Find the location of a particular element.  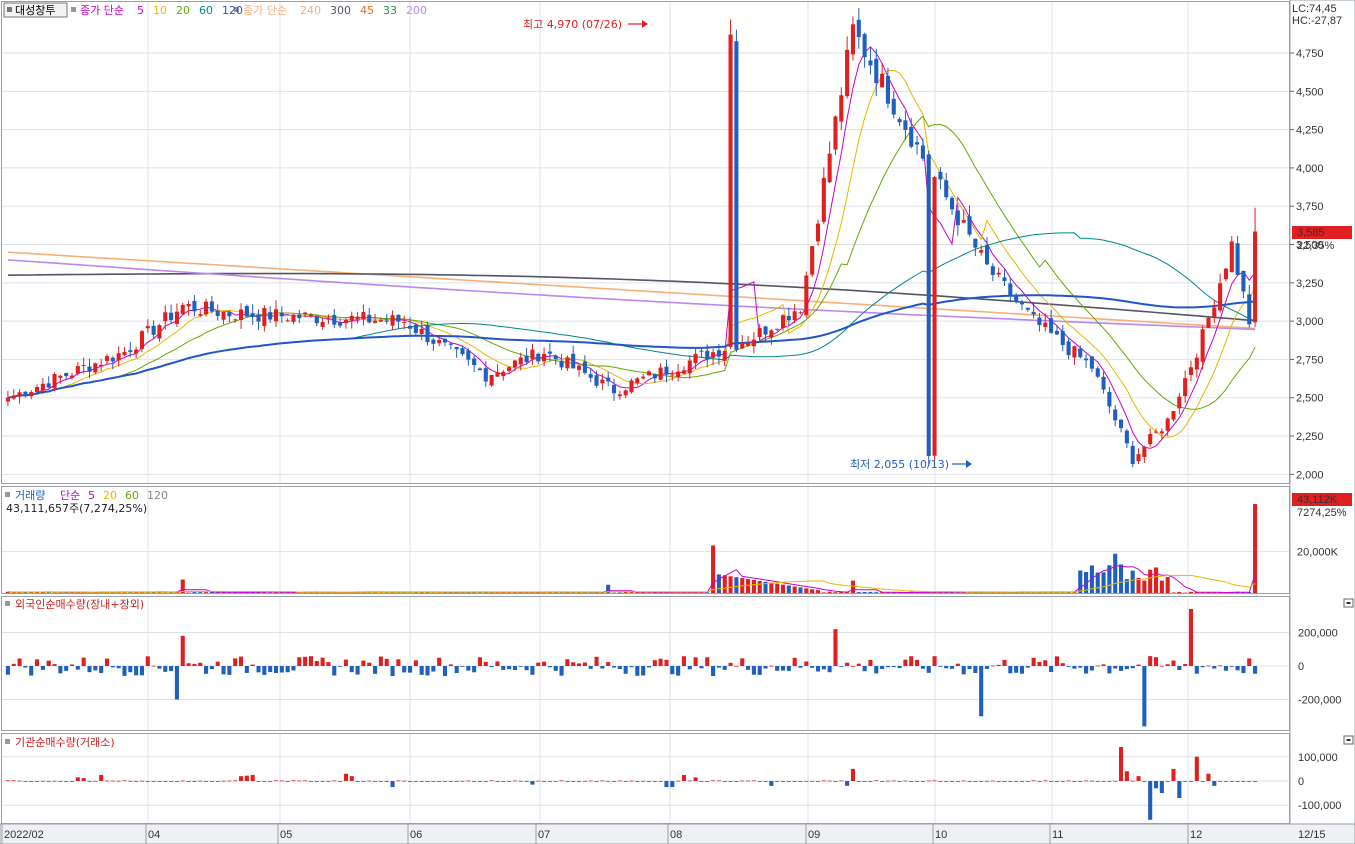

time-tick-label: 12/15 is located at coordinates (1312, 835).